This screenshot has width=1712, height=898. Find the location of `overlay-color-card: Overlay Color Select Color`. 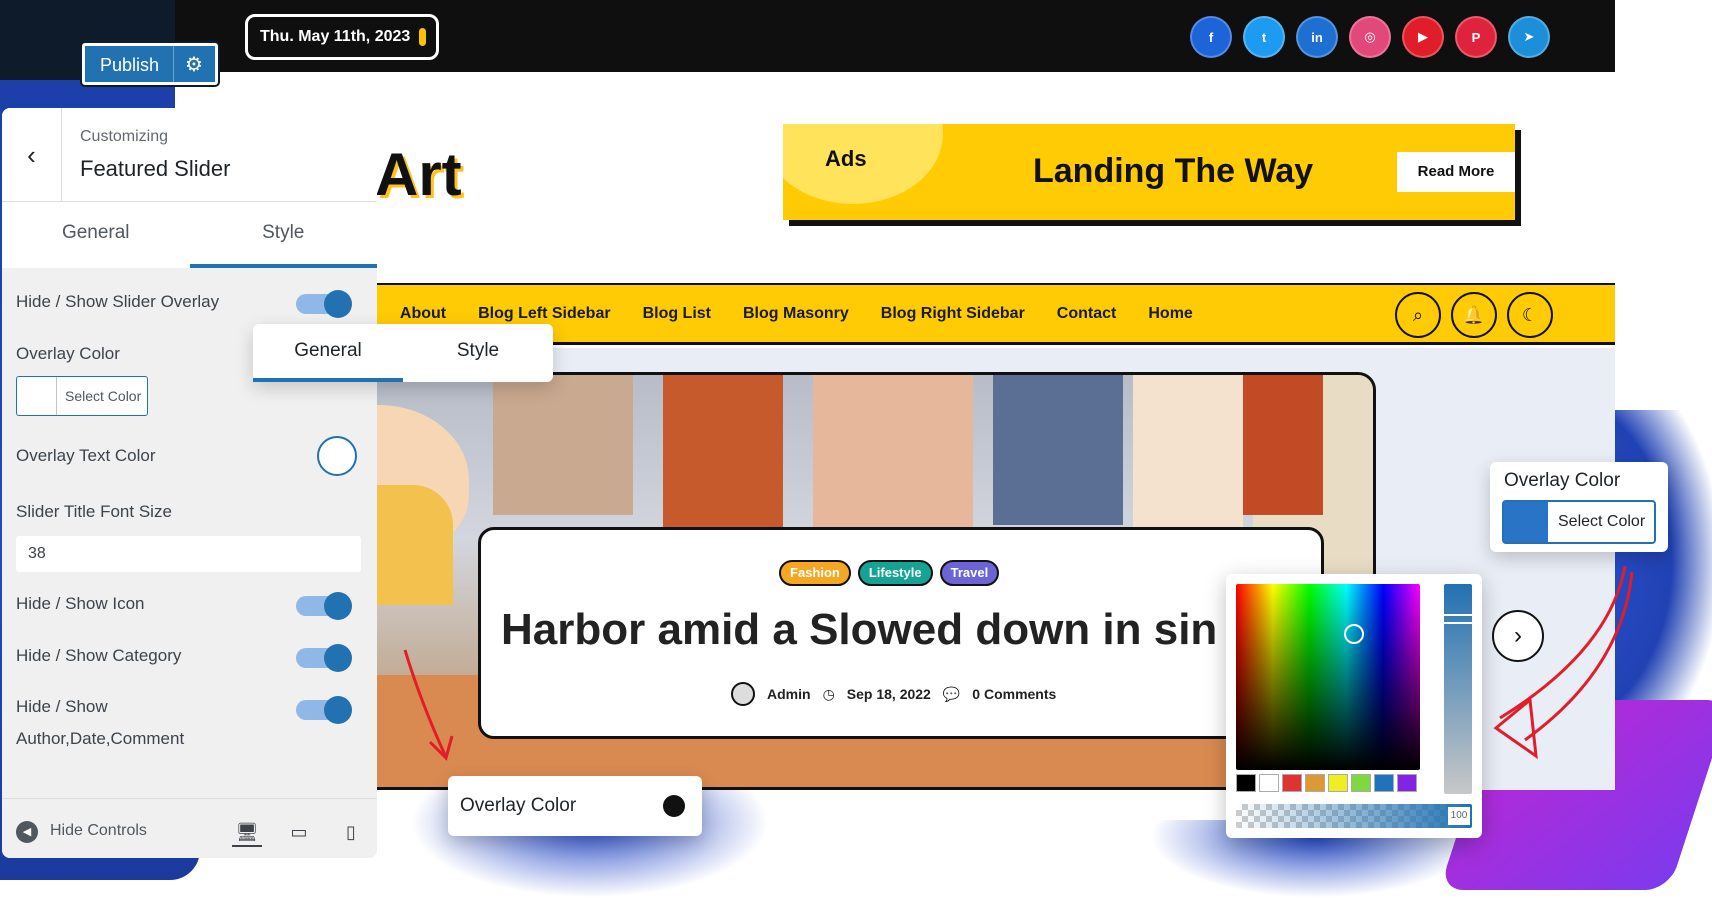

overlay-color-card: Overlay Color Select Color is located at coordinates (1579, 507).